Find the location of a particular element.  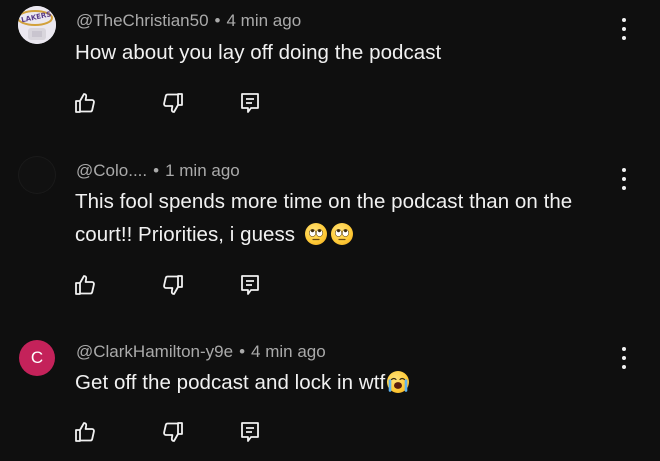

avatar is located at coordinates (37, 175).